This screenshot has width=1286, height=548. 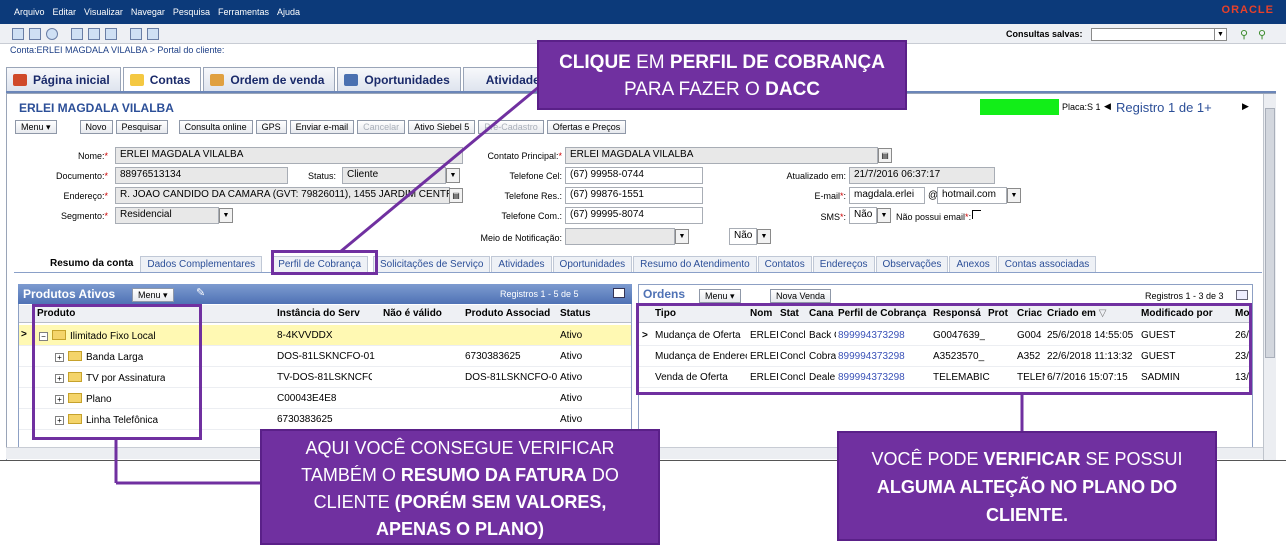 What do you see at coordinates (500, 502) in the screenshot?
I see `callout-text: (PORÉM SEM VALORES,` at bounding box center [500, 502].